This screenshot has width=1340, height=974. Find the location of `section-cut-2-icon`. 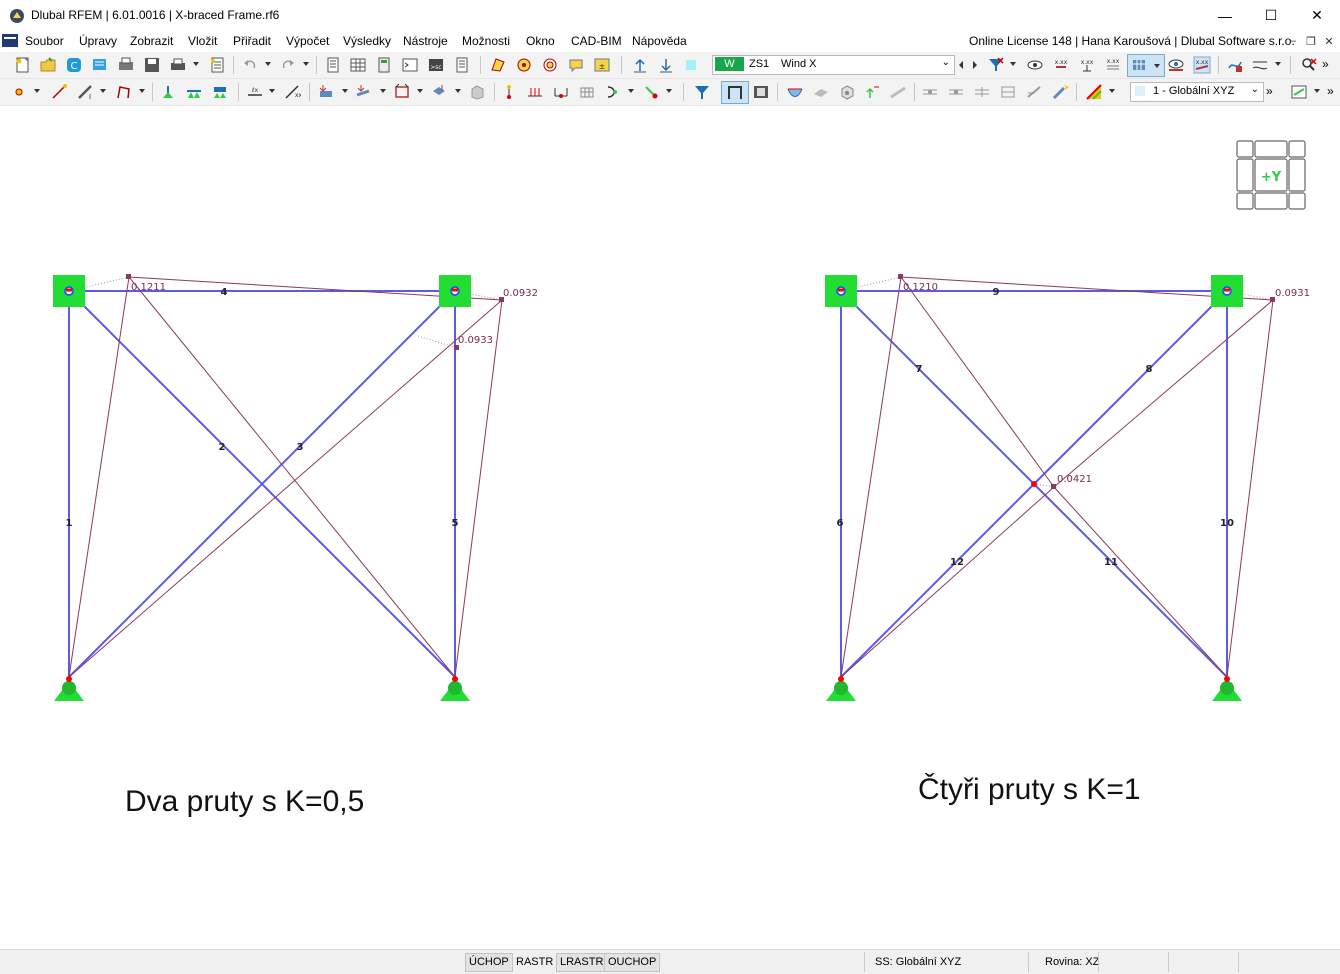

section-cut-2-icon is located at coordinates (956, 92).